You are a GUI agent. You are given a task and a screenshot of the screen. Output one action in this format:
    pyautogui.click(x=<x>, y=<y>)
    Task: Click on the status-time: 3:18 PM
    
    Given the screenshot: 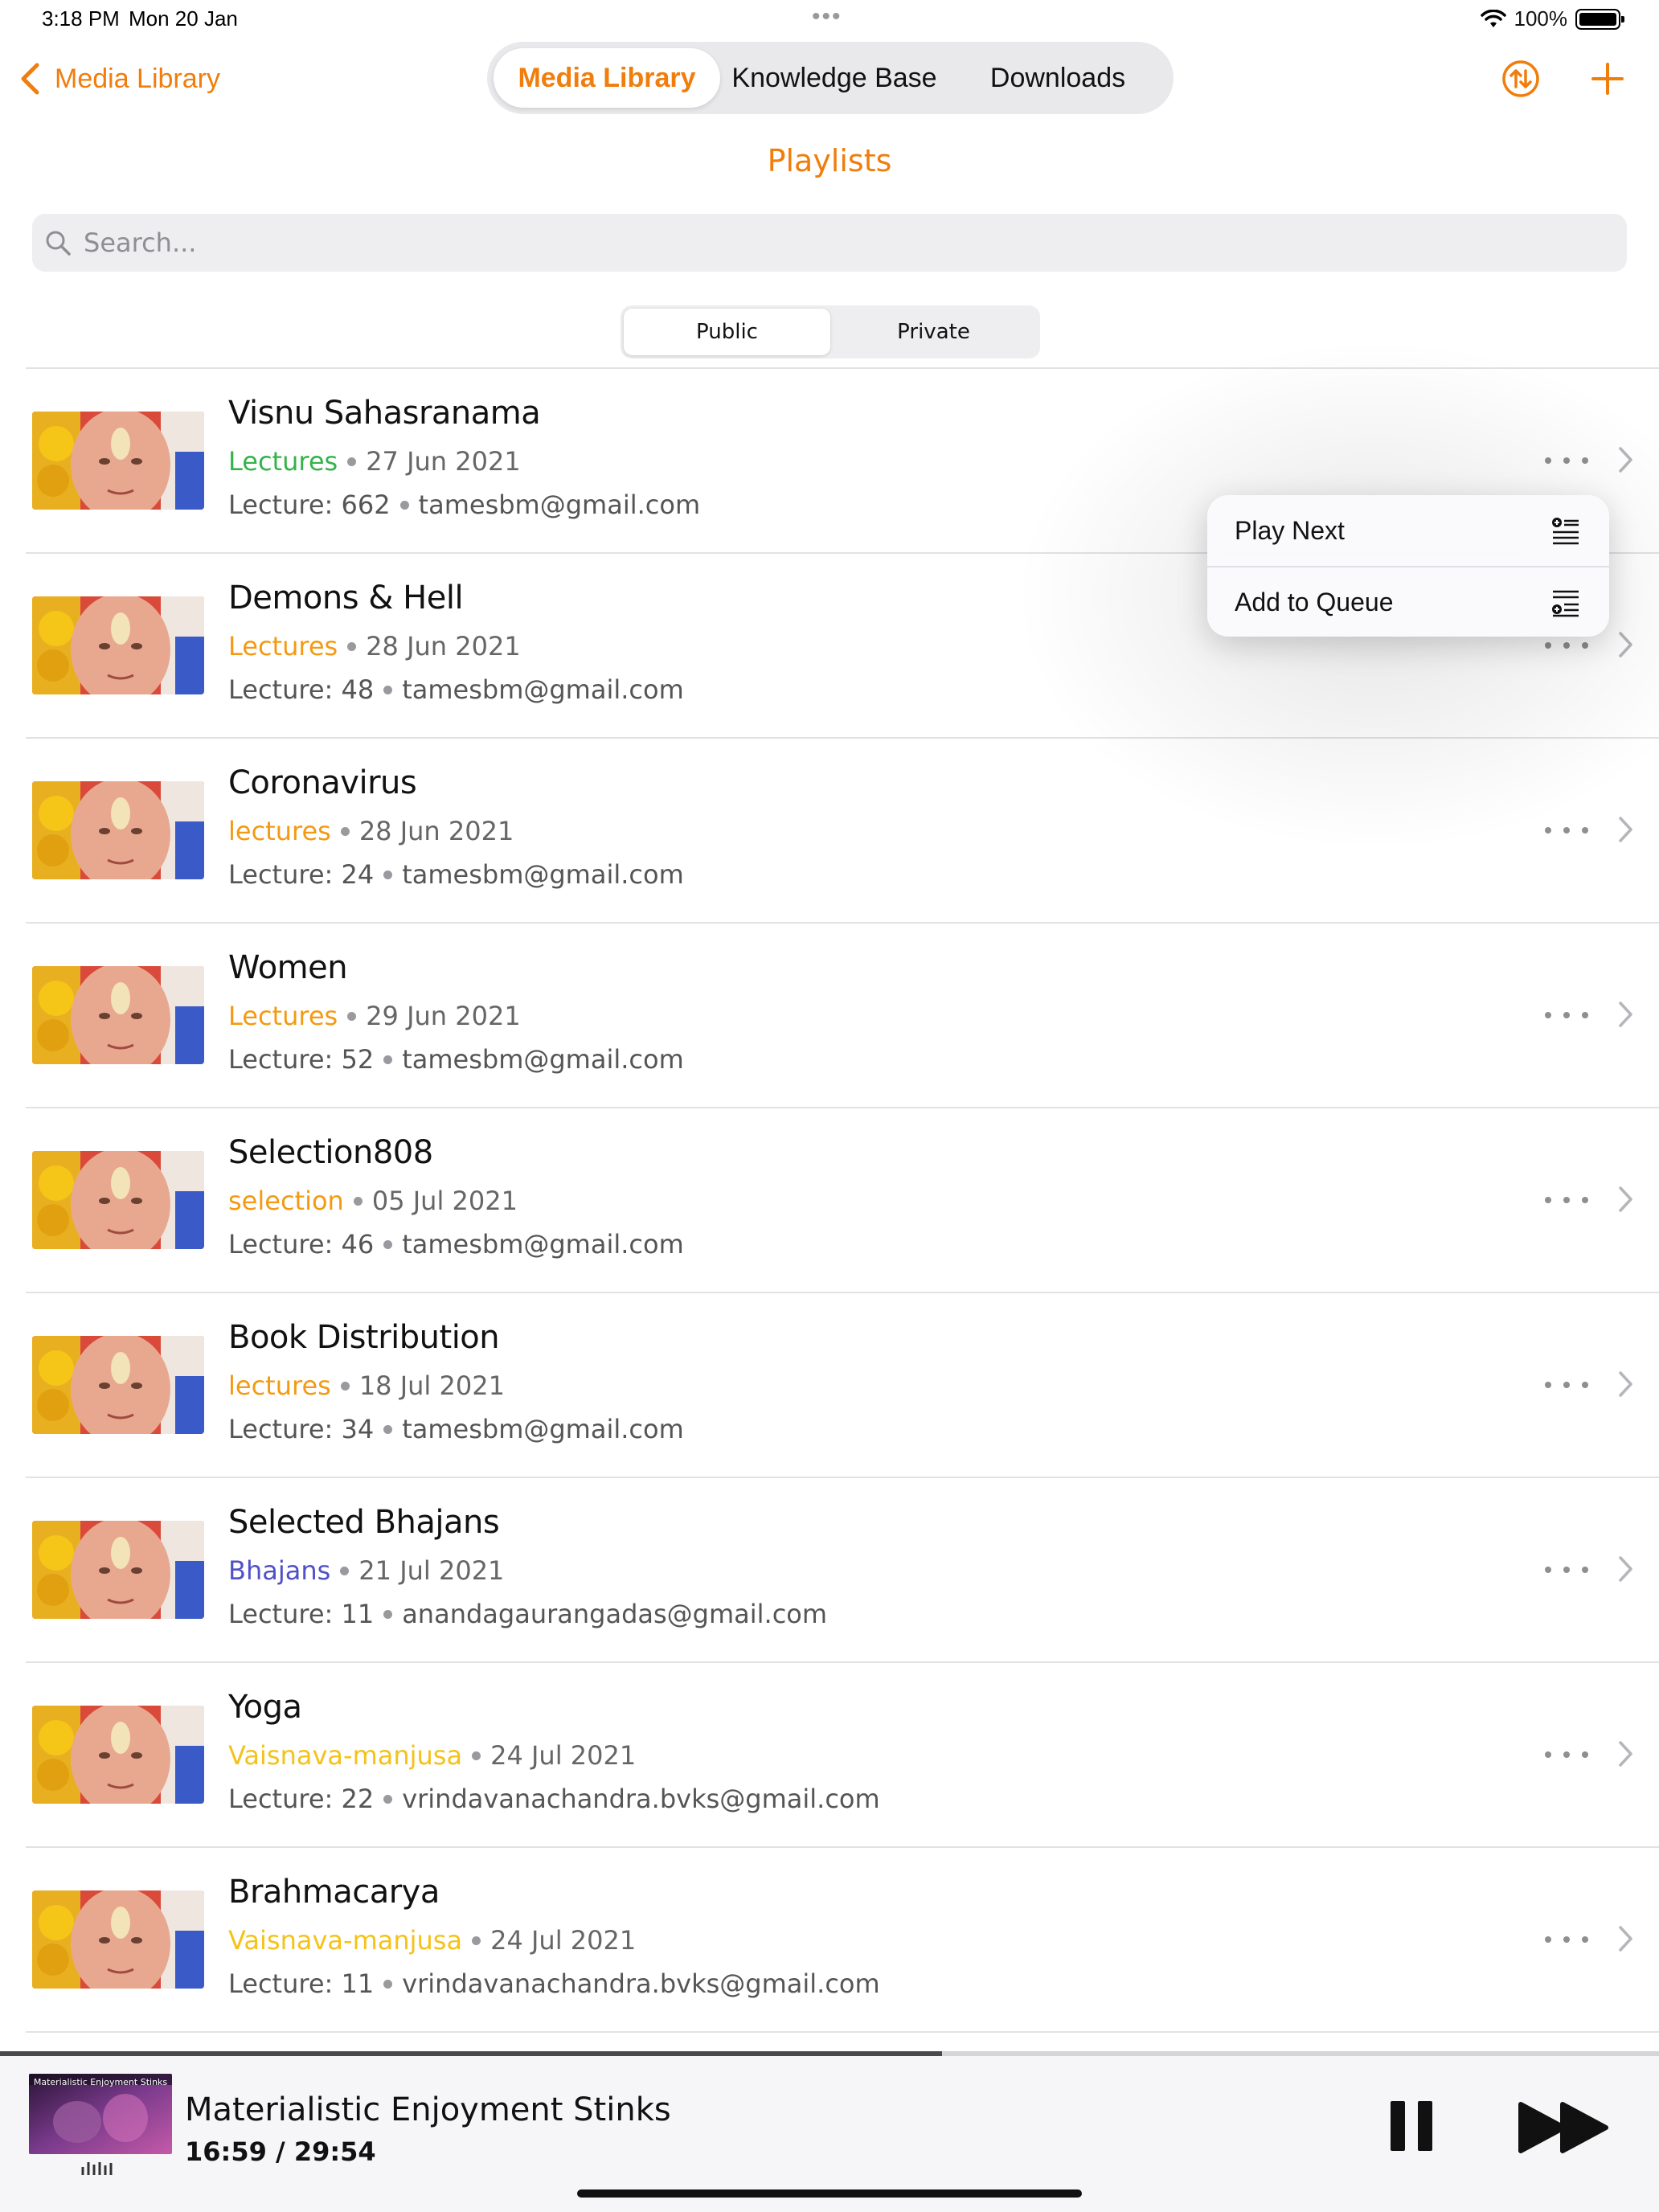 What is the action you would take?
    pyautogui.click(x=81, y=18)
    